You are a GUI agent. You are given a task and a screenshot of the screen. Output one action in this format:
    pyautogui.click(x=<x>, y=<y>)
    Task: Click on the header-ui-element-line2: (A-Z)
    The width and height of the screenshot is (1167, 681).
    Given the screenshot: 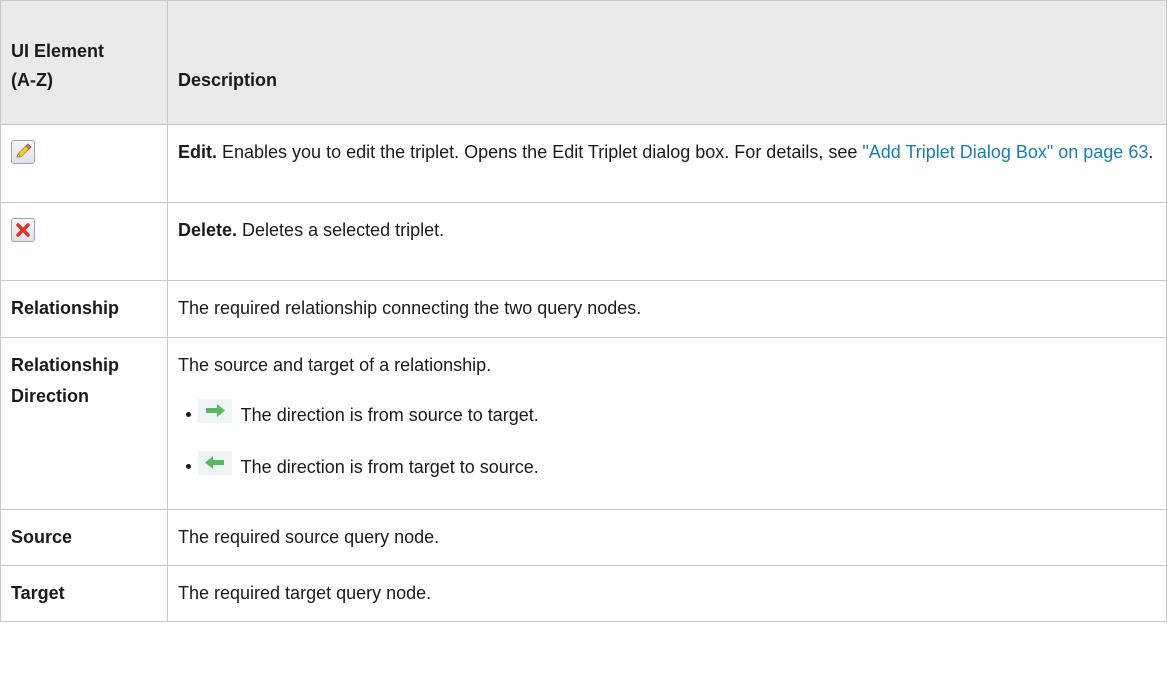 What is the action you would take?
    pyautogui.click(x=32, y=80)
    